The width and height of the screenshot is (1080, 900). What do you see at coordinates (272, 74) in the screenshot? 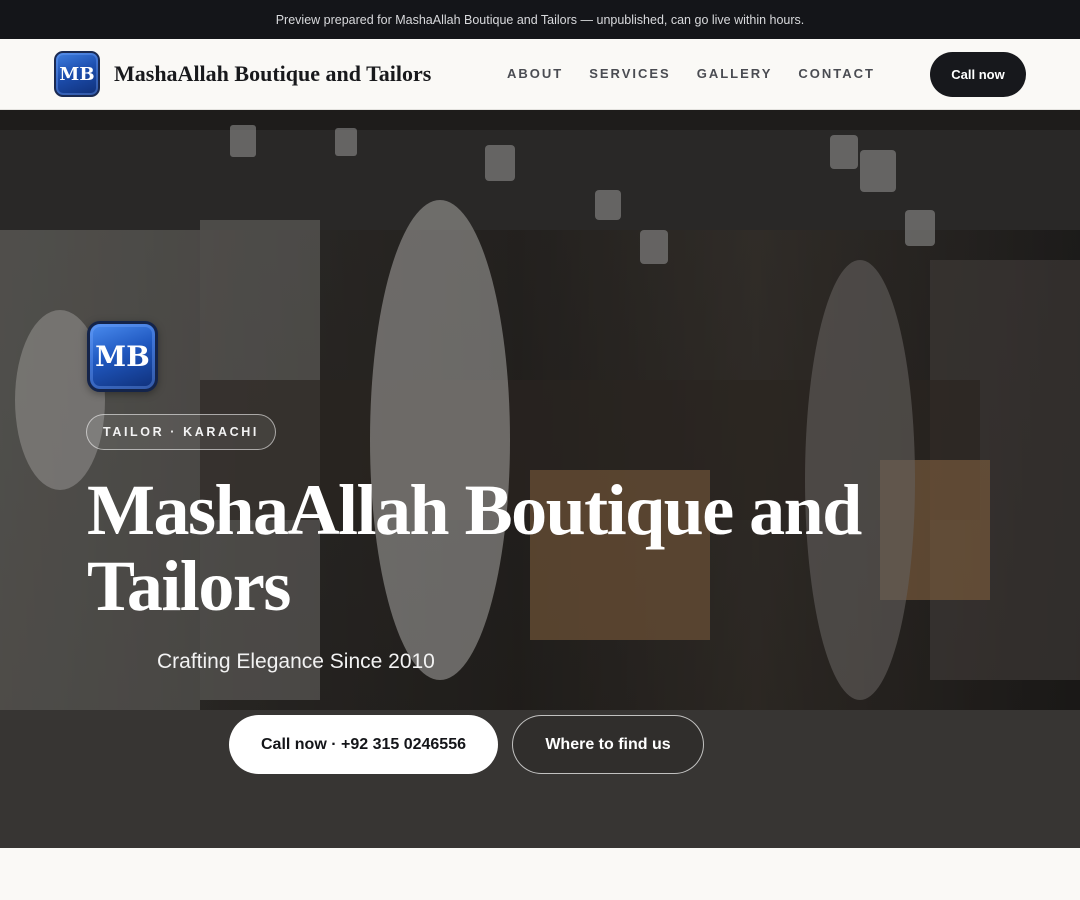
I see `brand-name: MashaAllah Boutique and Tailors` at bounding box center [272, 74].